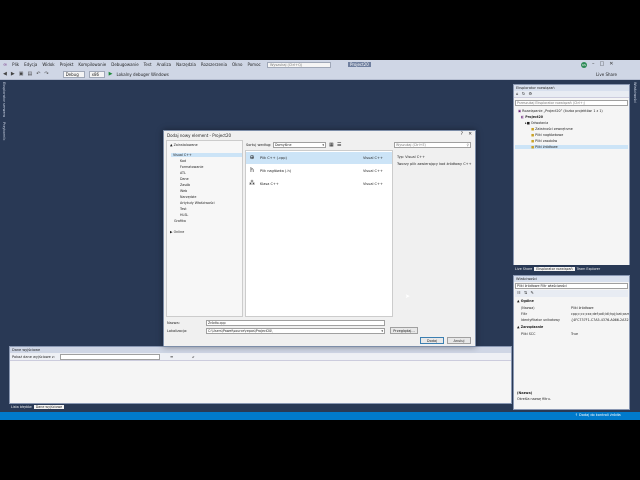 This screenshot has width=640, height=480. Describe the element at coordinates (159, 406) in the screenshot. I see `output-bottom-tabs: Lista błędów Dane wyjściowe` at that location.